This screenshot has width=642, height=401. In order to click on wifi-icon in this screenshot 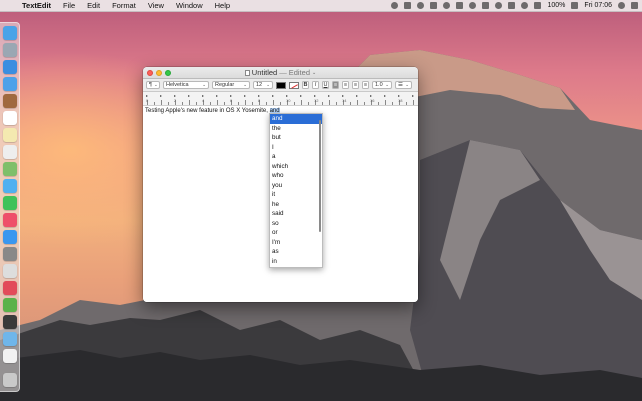, I will do `click(525, 5)`.